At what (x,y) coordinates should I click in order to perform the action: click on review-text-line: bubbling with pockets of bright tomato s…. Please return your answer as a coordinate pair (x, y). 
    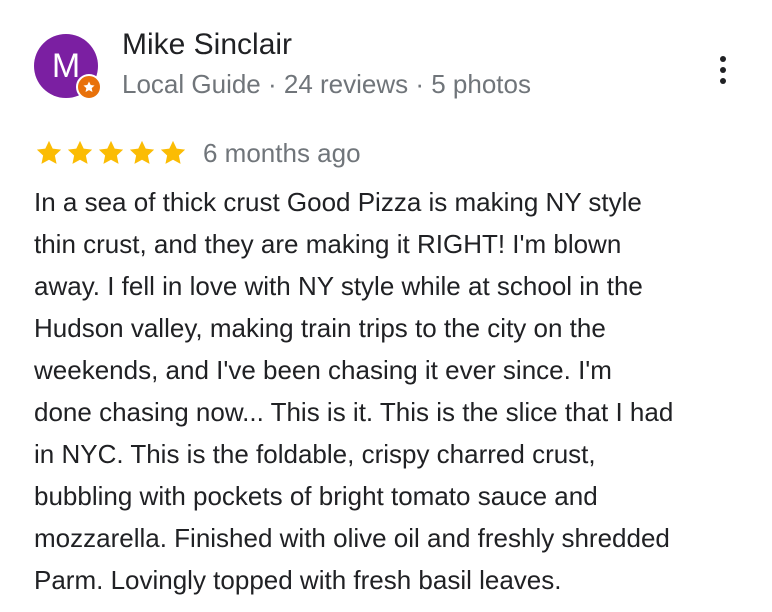
    Looking at the image, I should click on (316, 496).